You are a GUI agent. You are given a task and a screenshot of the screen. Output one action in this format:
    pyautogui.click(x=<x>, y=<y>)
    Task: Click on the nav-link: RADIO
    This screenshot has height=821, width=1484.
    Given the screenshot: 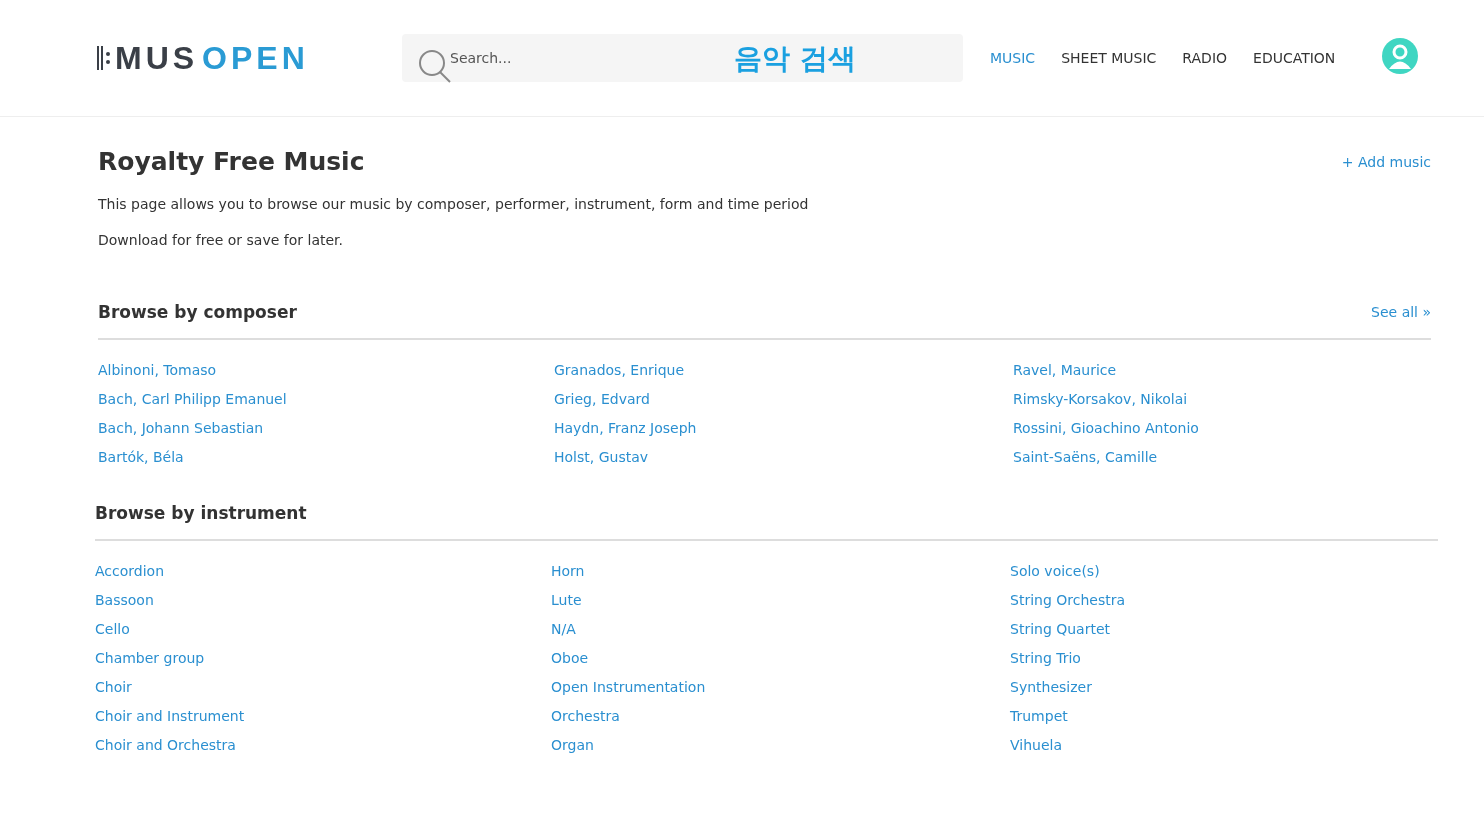 What is the action you would take?
    pyautogui.click(x=1205, y=58)
    